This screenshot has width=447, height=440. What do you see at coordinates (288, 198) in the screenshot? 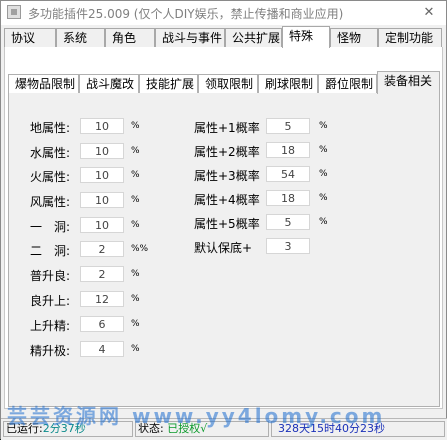
I see `attr-plus4-input` at bounding box center [288, 198].